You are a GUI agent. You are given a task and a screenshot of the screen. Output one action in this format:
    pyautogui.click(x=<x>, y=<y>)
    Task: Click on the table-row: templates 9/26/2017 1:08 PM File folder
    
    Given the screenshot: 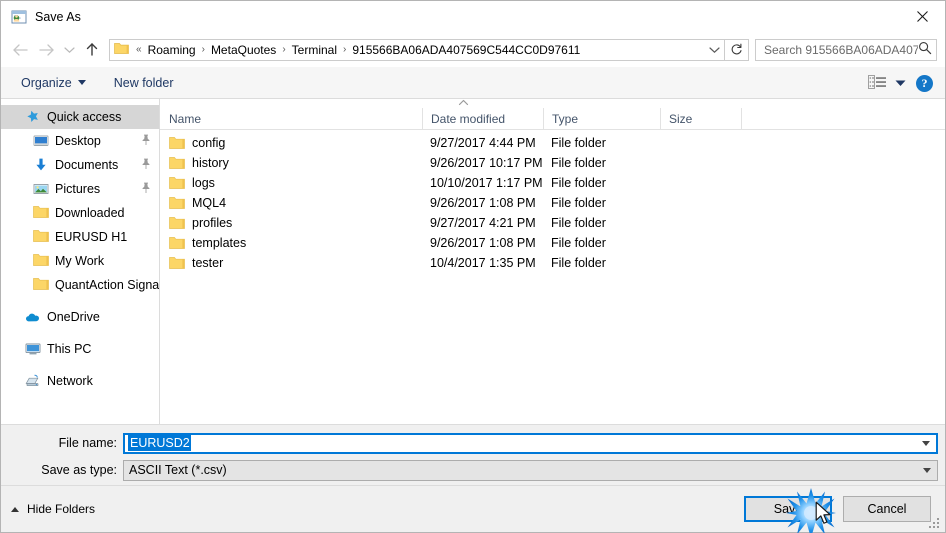 What is the action you would take?
    pyautogui.click(x=552, y=243)
    